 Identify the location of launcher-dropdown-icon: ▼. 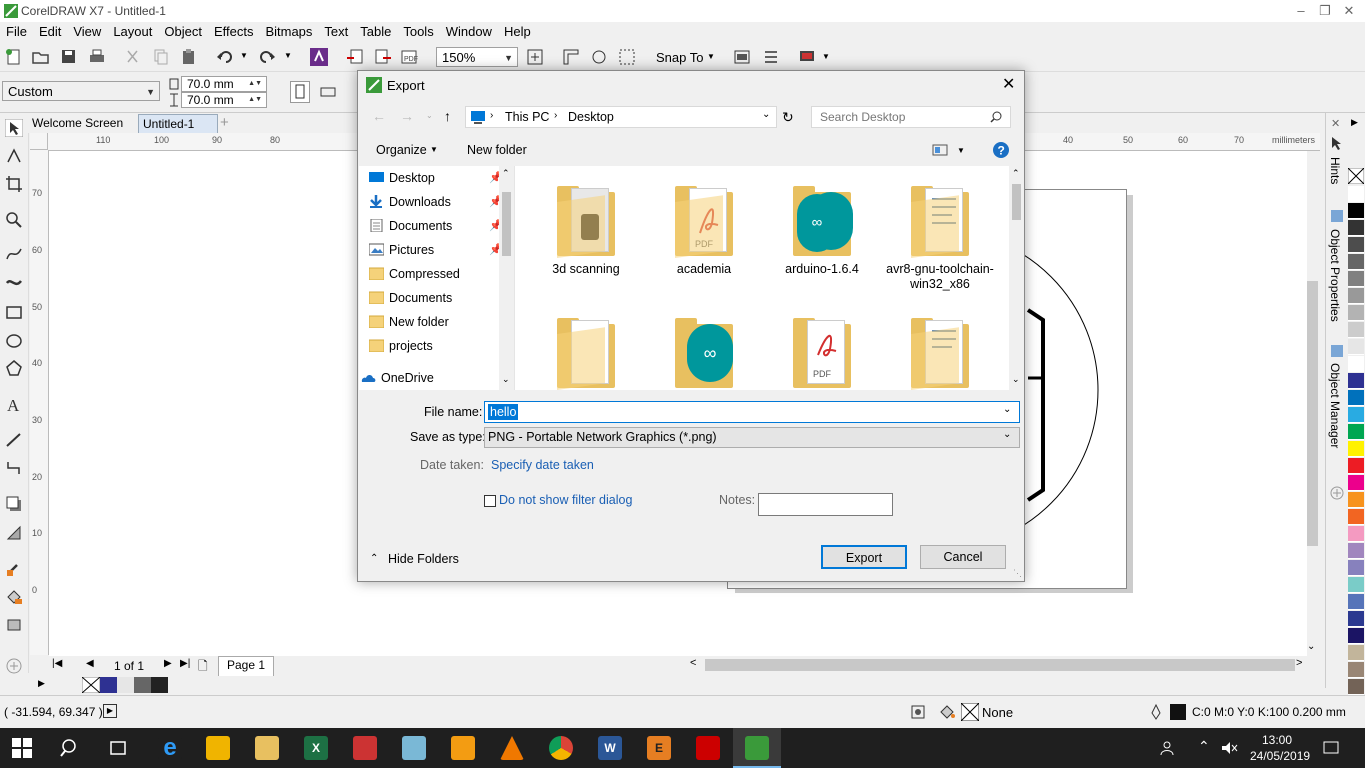
(826, 56).